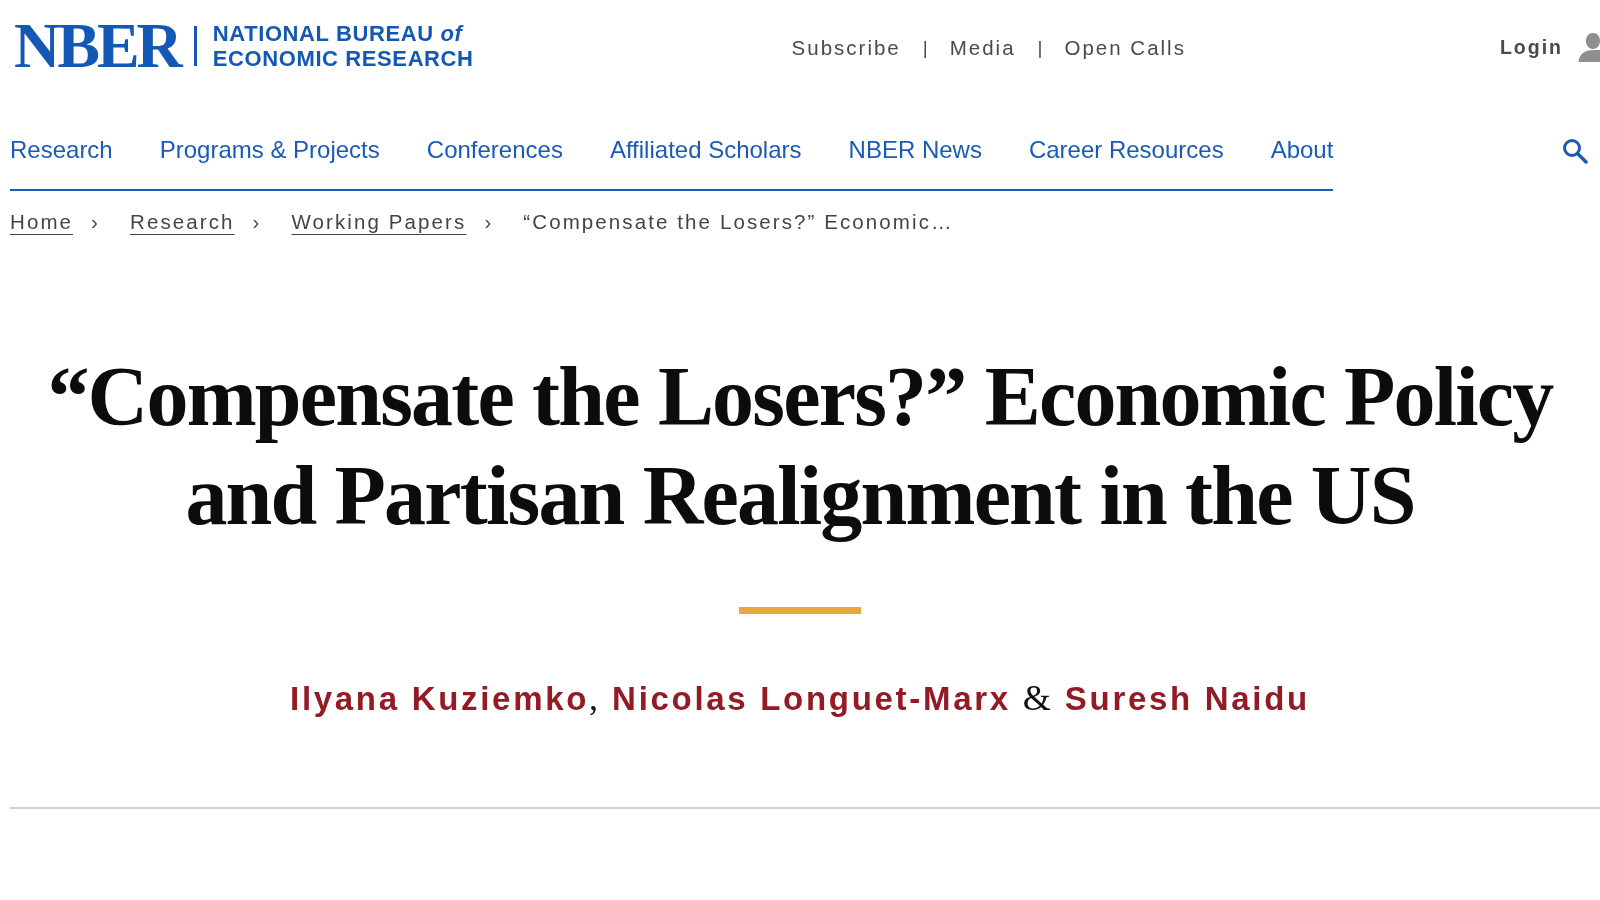  I want to click on utility-link: Subscribe, so click(846, 48).